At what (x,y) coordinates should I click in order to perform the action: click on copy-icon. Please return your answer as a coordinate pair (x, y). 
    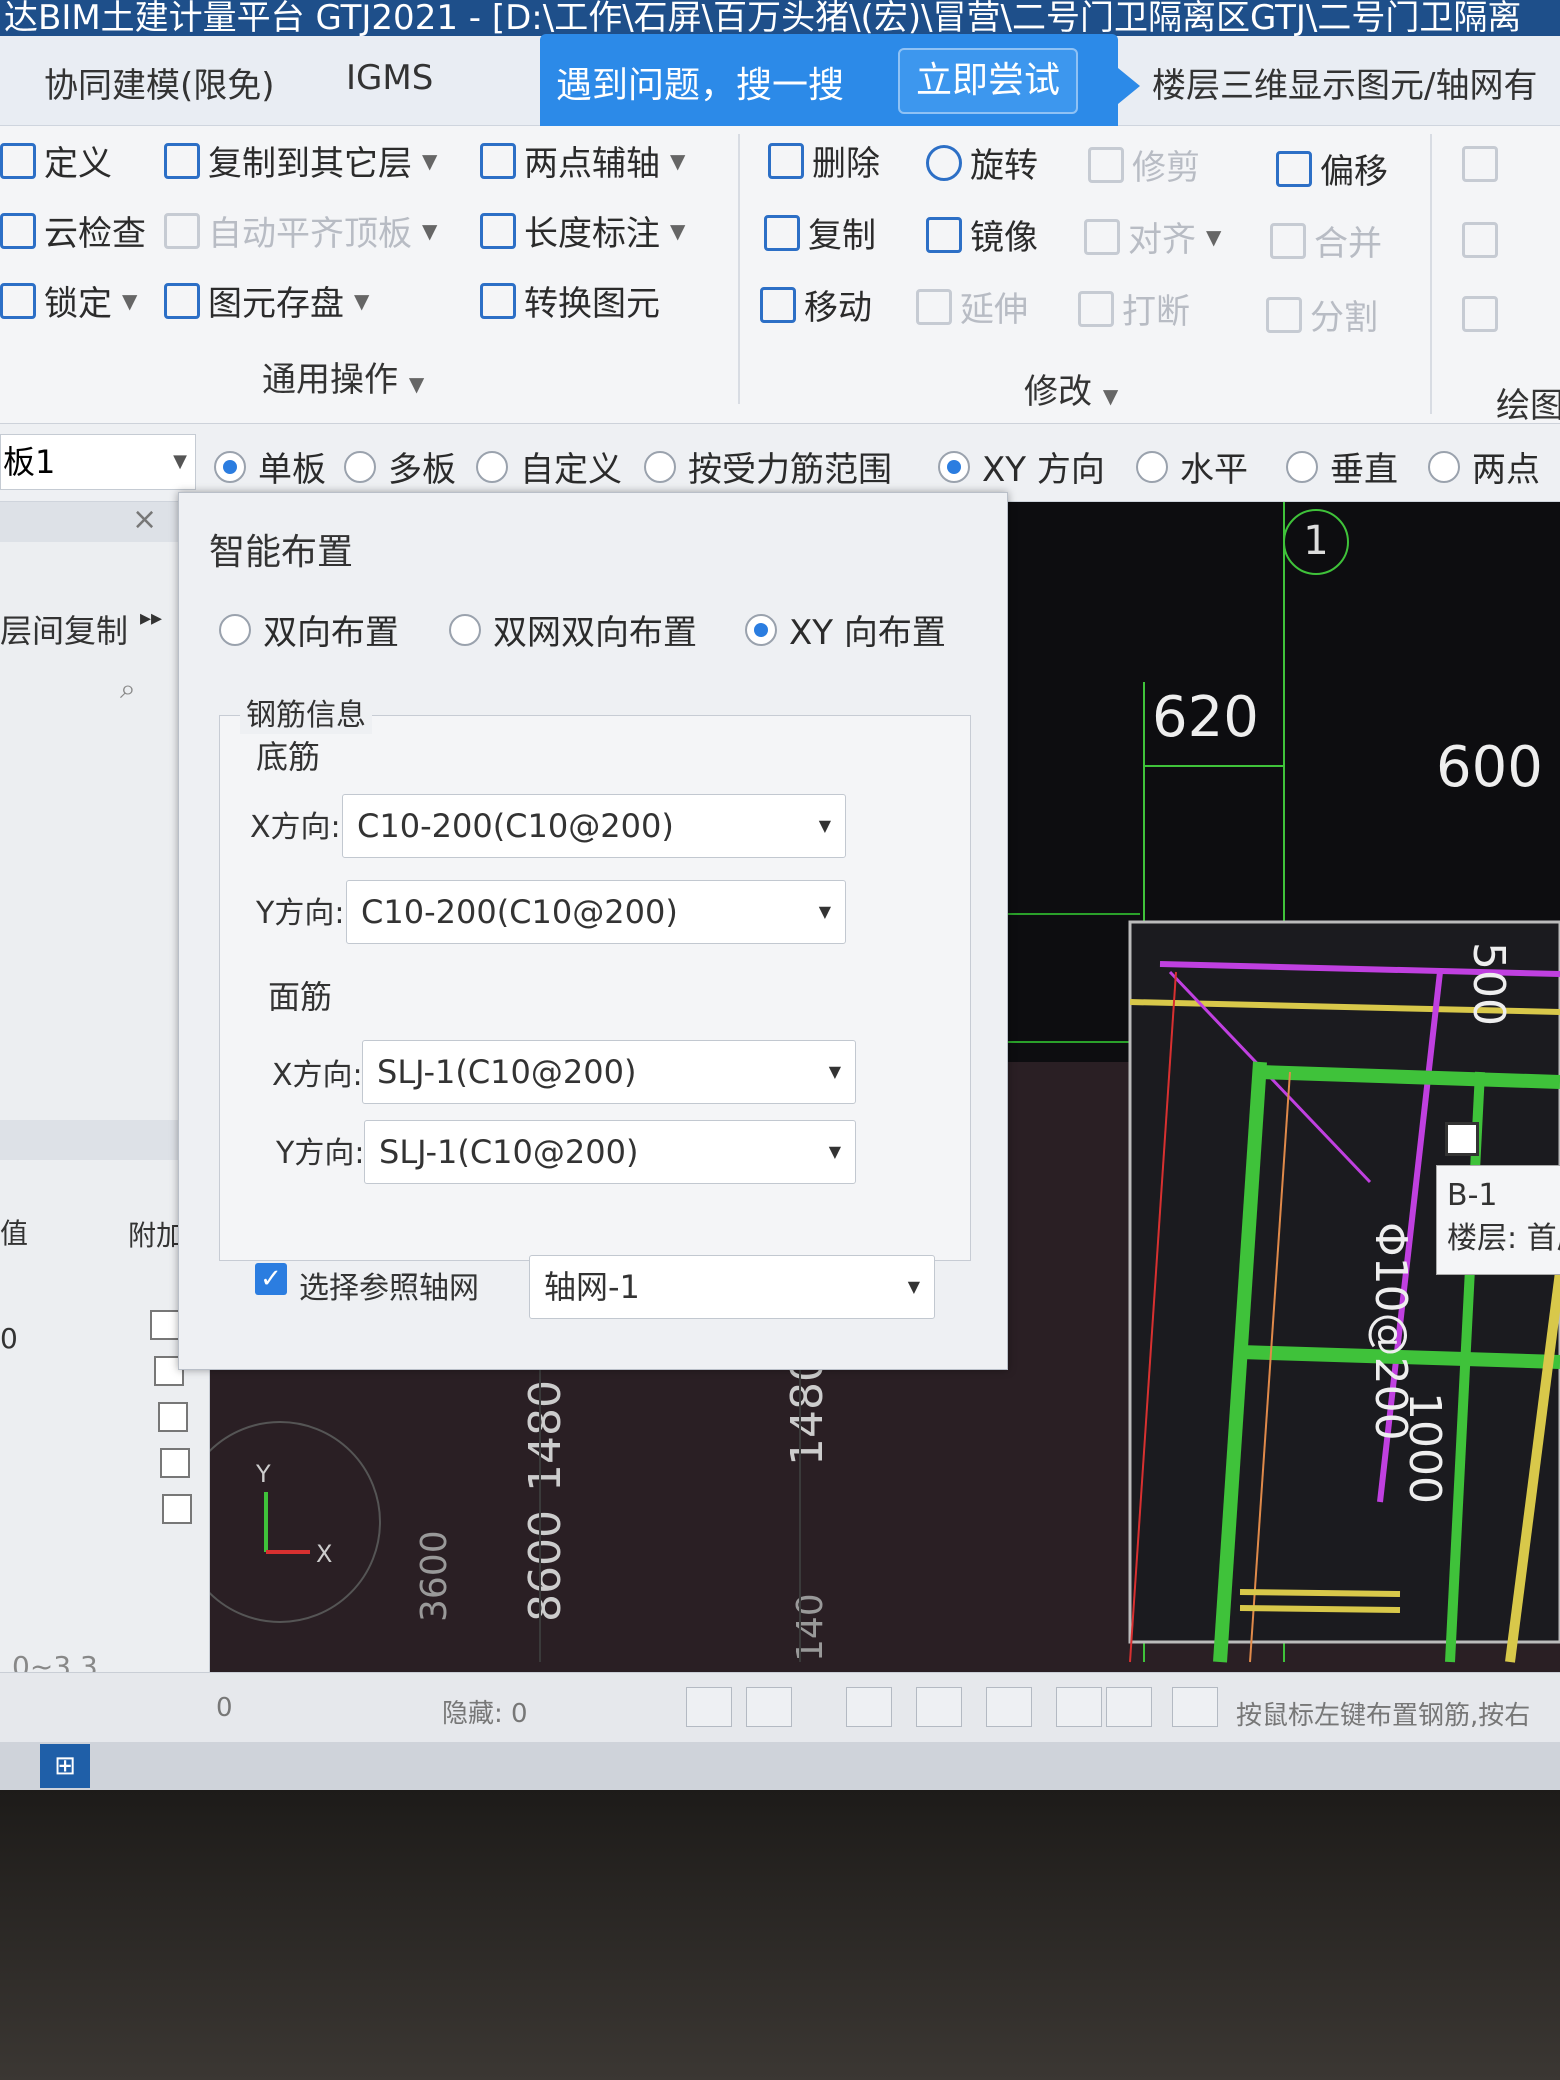
    Looking at the image, I should click on (782, 232).